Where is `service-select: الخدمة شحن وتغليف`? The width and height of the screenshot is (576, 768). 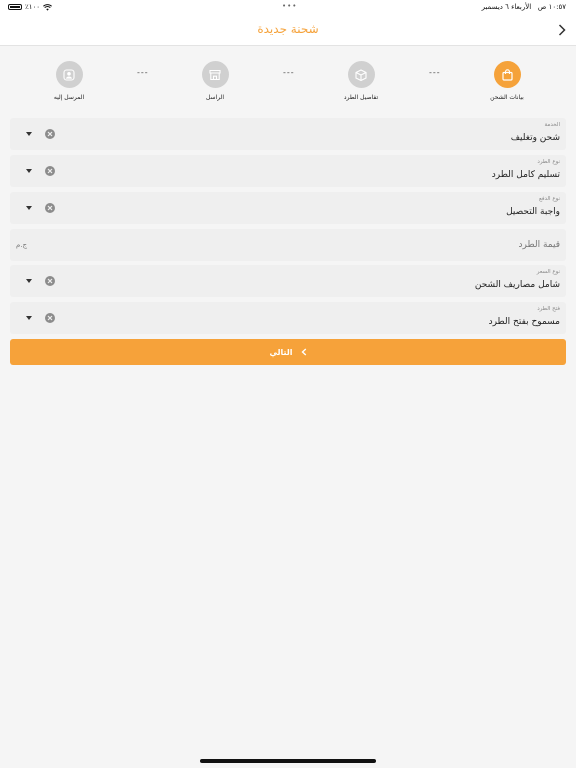
service-select: الخدمة شحن وتغليف is located at coordinates (288, 134).